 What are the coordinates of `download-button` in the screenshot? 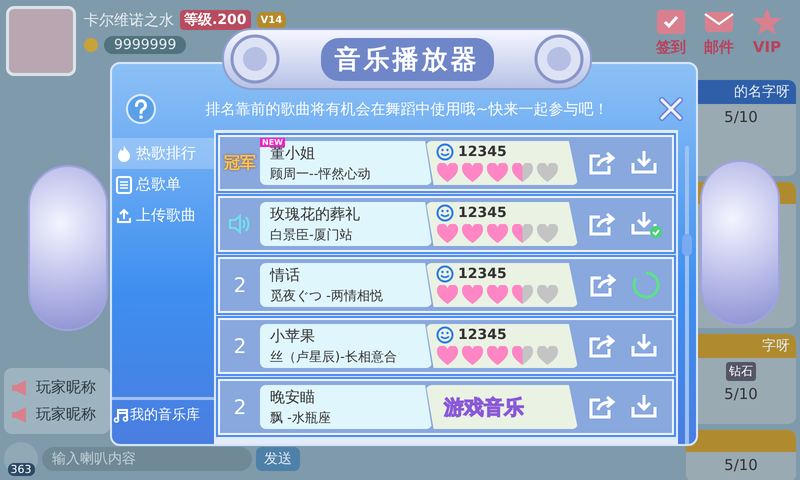 It's located at (646, 224).